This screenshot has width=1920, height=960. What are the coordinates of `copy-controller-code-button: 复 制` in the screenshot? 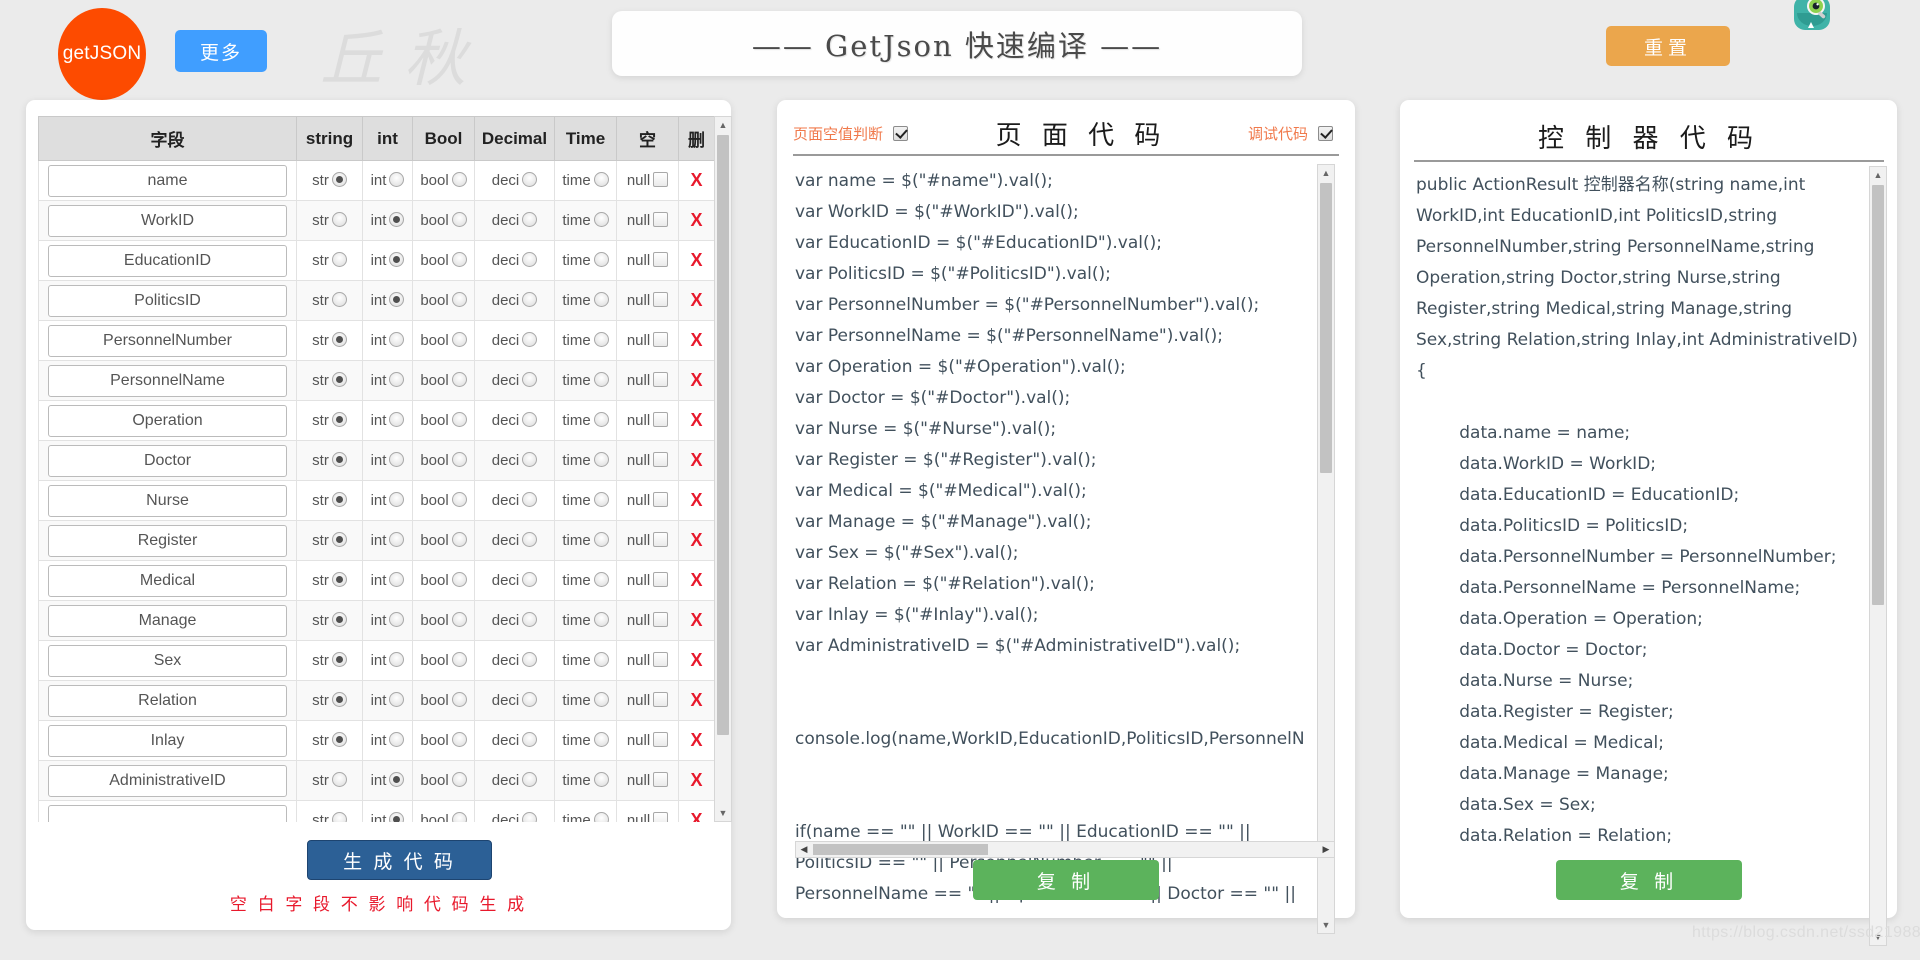 It's located at (1649, 880).